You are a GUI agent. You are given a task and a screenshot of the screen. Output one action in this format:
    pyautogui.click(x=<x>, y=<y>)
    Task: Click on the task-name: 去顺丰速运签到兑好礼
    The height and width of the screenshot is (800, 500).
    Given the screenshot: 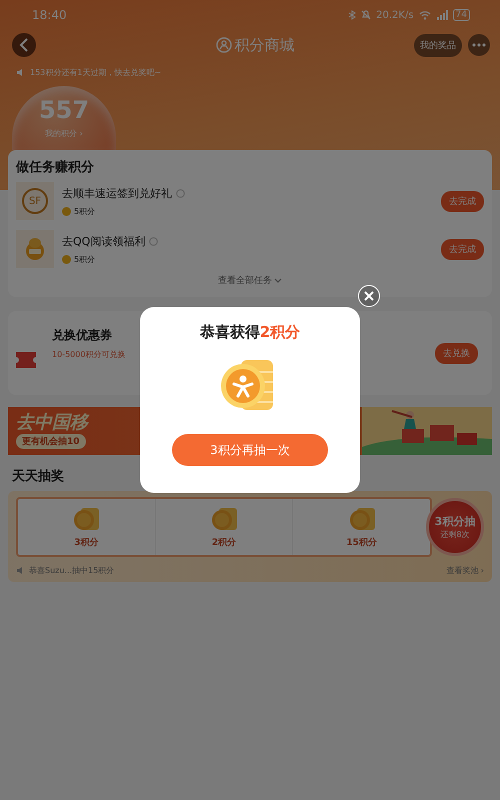 What is the action you would take?
    pyautogui.click(x=117, y=193)
    